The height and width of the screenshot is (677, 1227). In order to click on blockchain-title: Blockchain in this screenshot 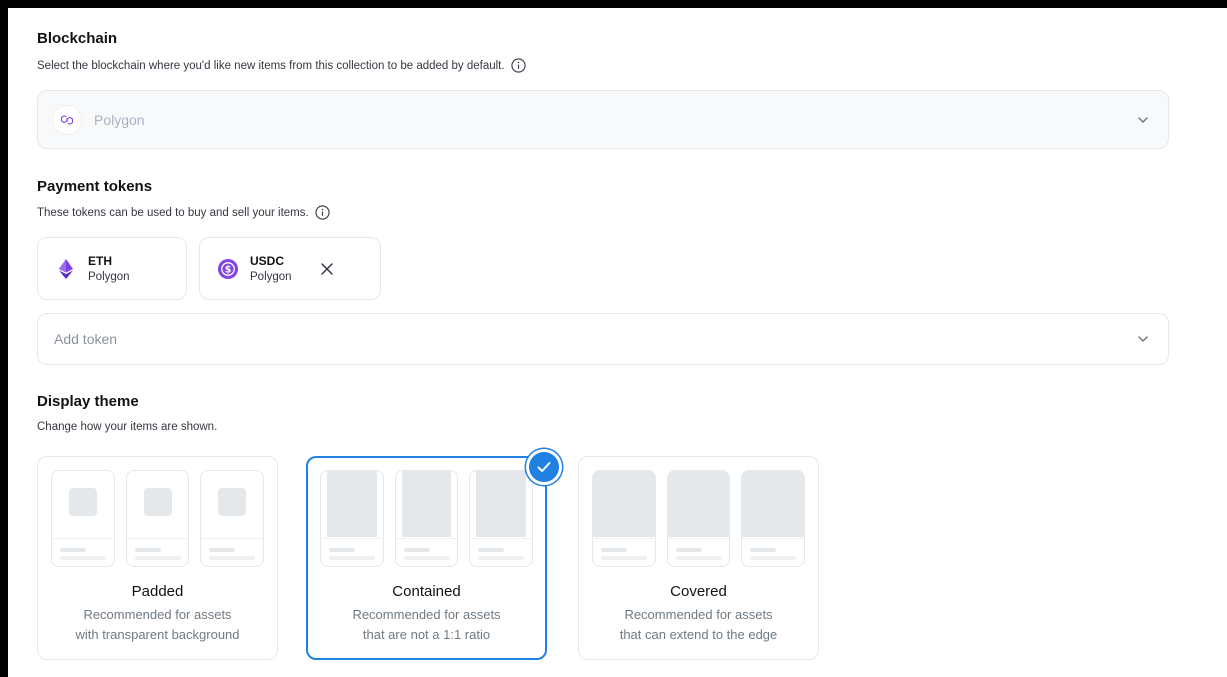, I will do `click(77, 38)`.